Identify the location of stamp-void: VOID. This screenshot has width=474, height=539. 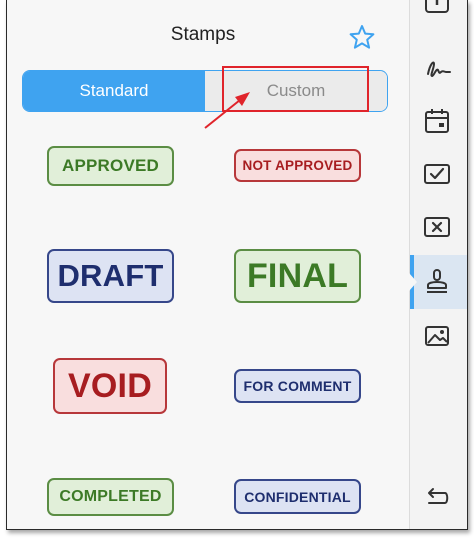
(110, 386).